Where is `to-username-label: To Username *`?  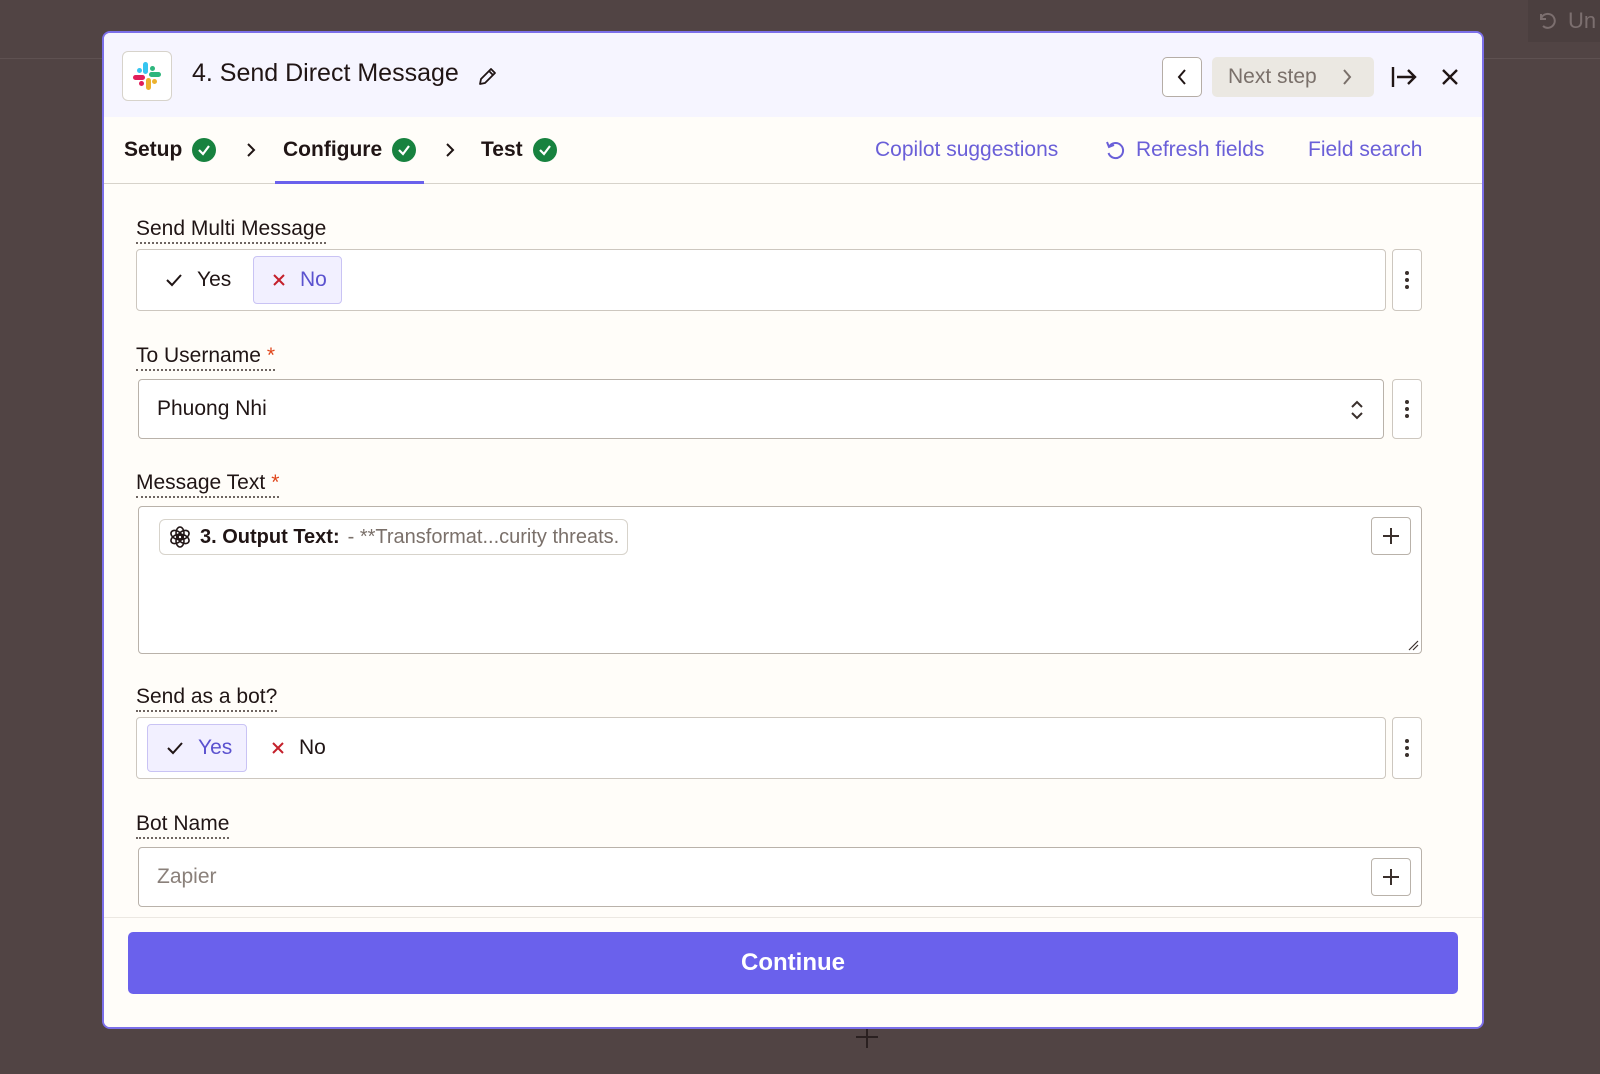 to-username-label: To Username * is located at coordinates (206, 357).